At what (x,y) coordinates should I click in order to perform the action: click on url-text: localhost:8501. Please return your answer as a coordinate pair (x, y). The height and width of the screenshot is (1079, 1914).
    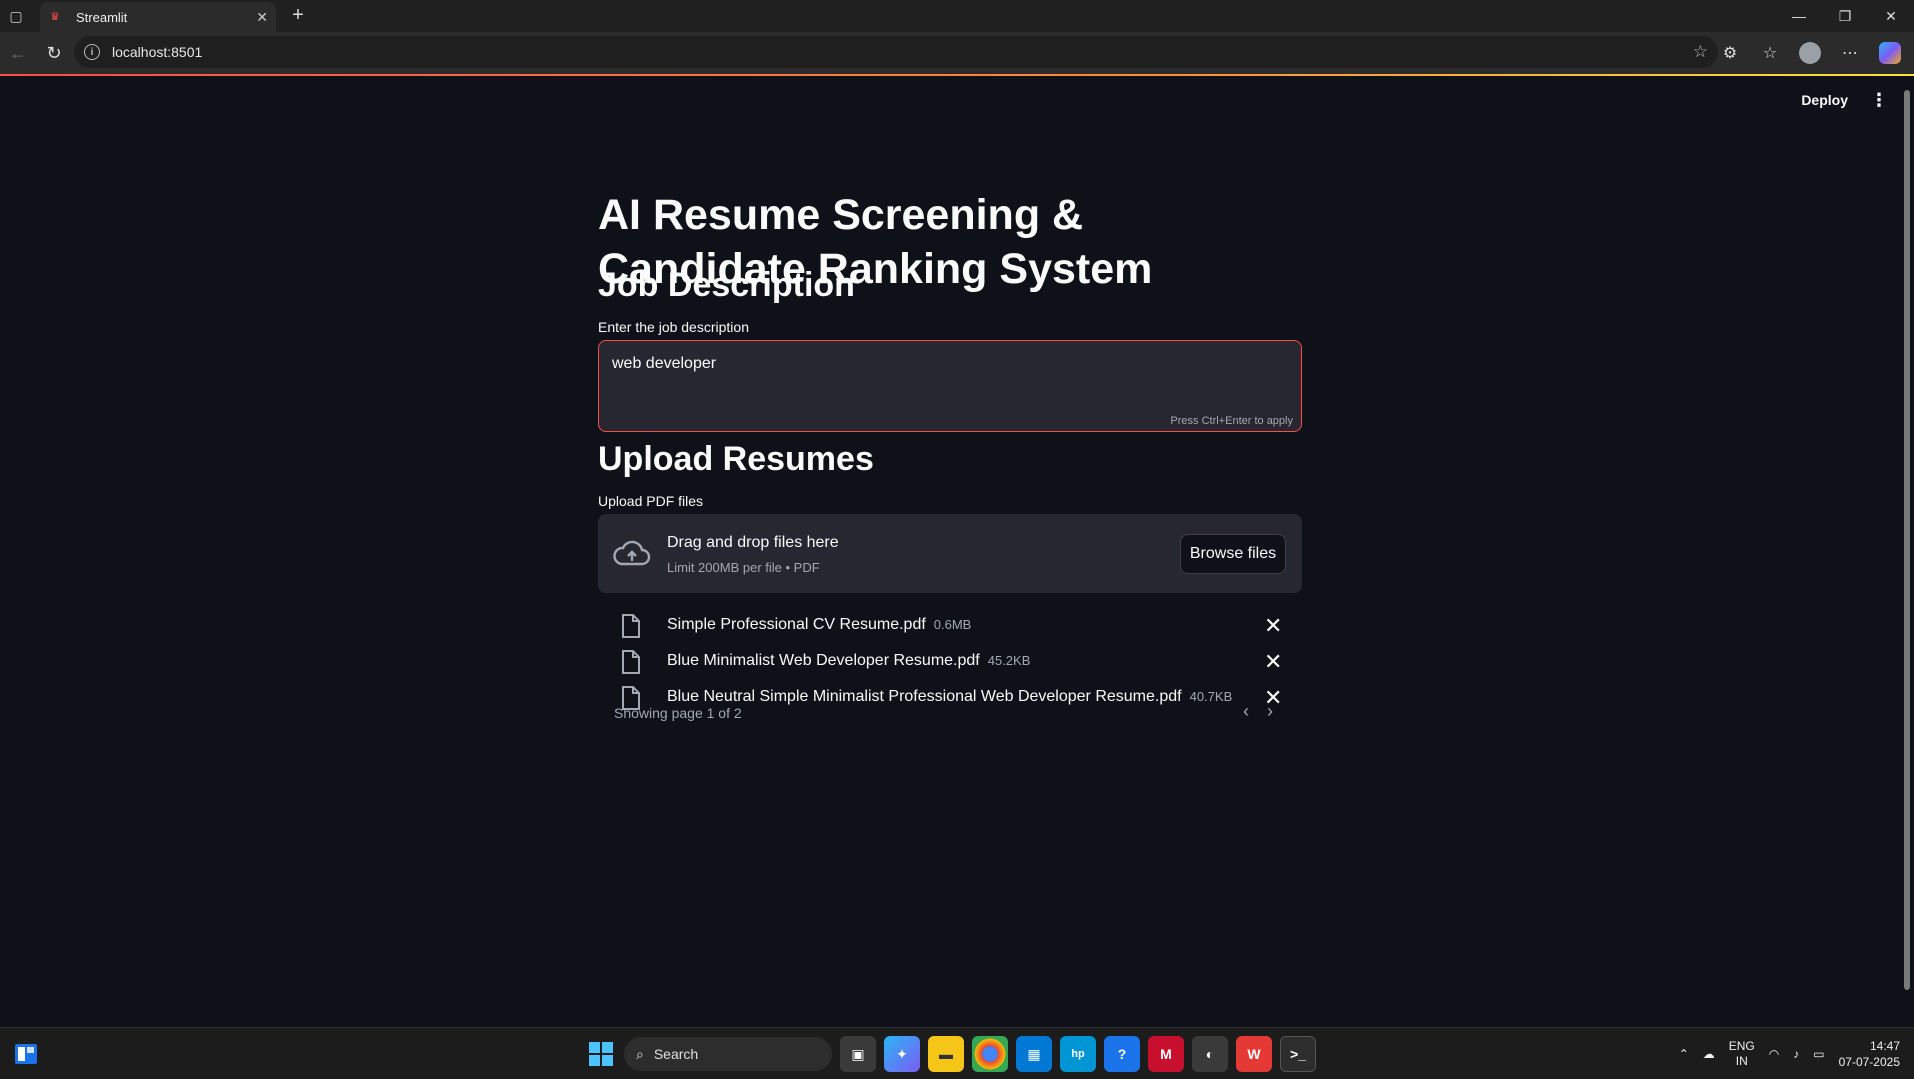
    Looking at the image, I should click on (157, 52).